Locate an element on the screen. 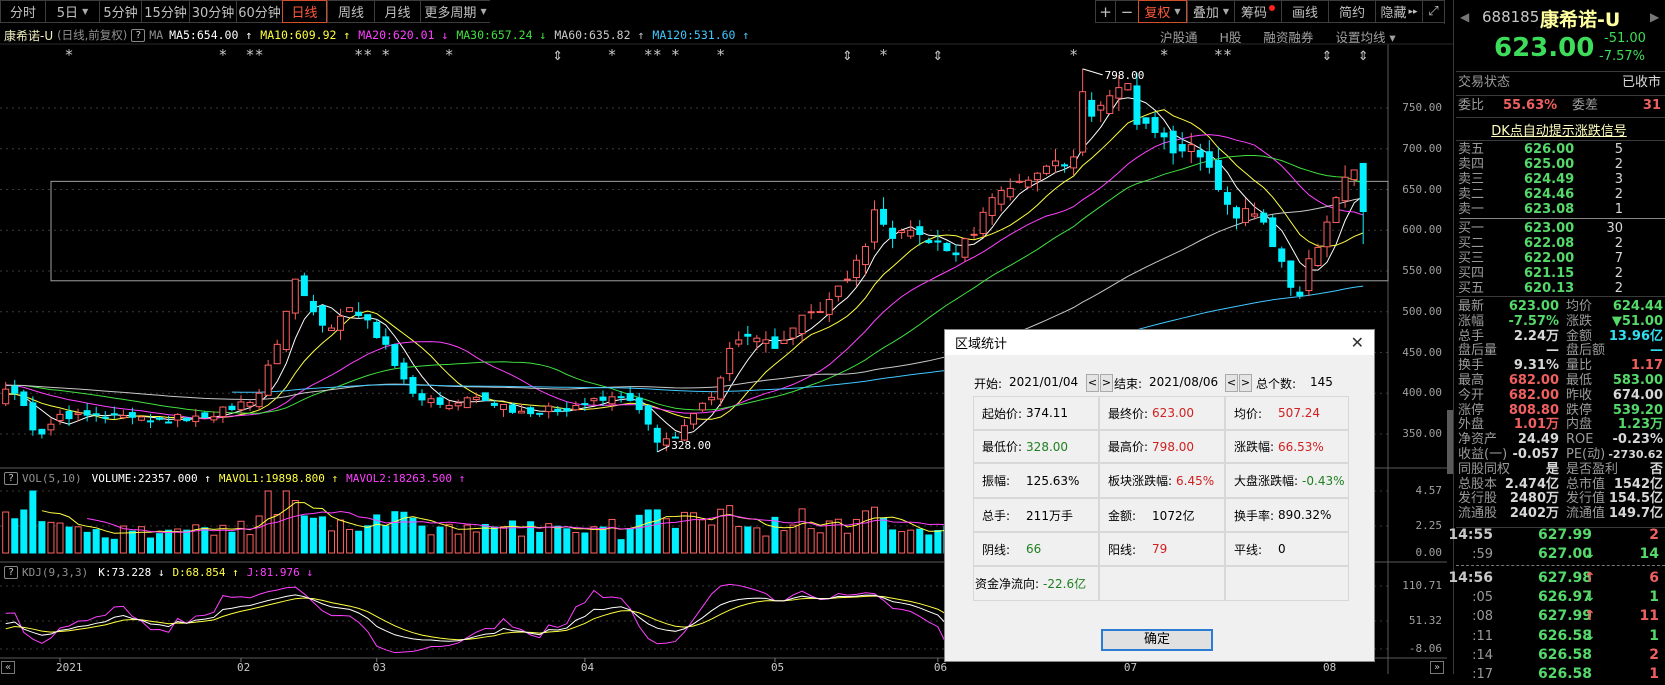  stat-value: 2480万 is located at coordinates (1534, 499).